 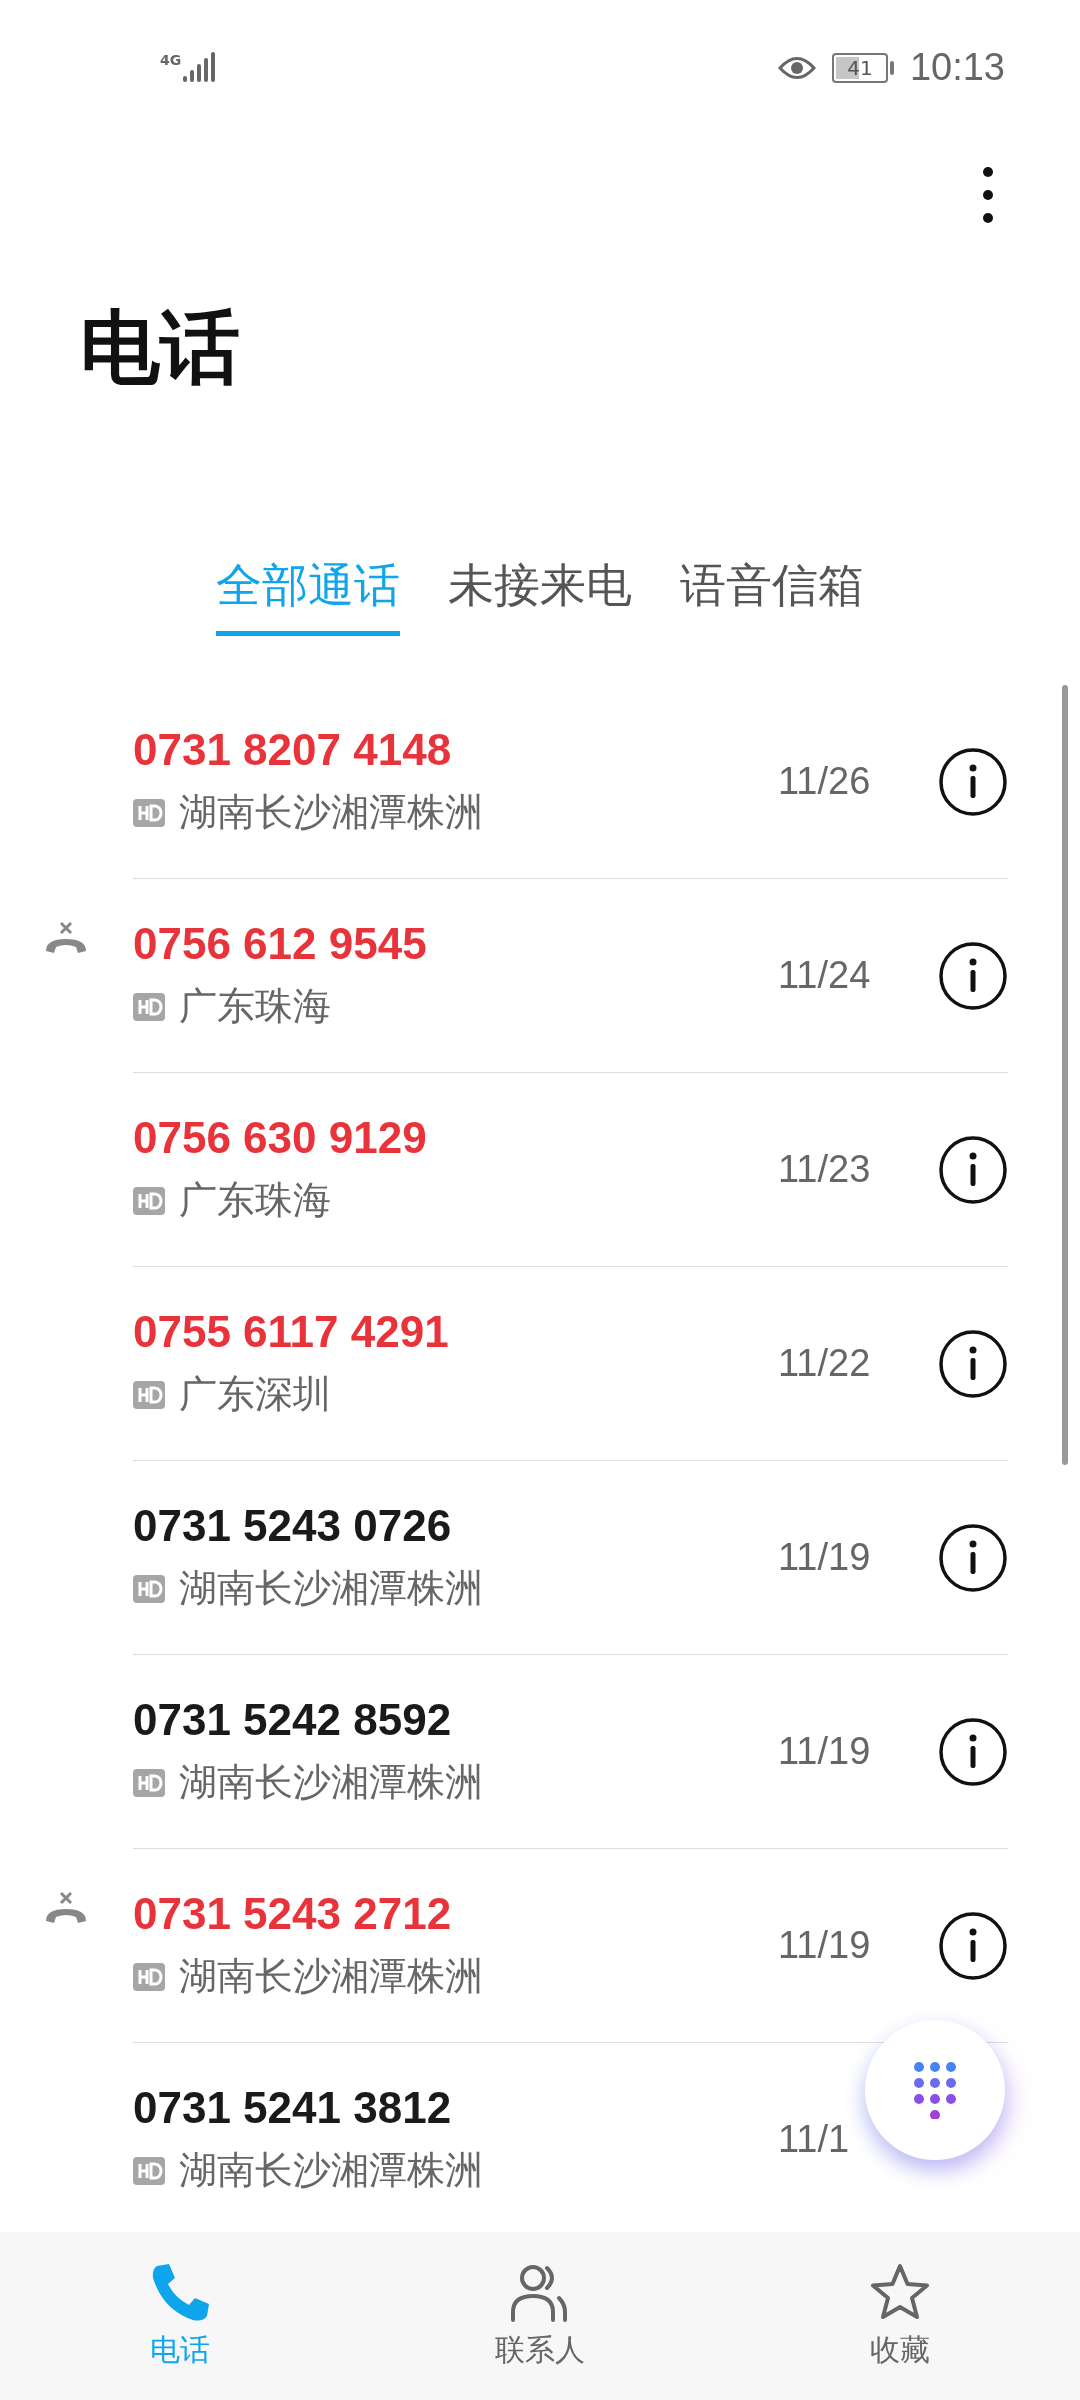 What do you see at coordinates (293, 2108) in the screenshot?
I see `phone-number: 0731 5241 3812` at bounding box center [293, 2108].